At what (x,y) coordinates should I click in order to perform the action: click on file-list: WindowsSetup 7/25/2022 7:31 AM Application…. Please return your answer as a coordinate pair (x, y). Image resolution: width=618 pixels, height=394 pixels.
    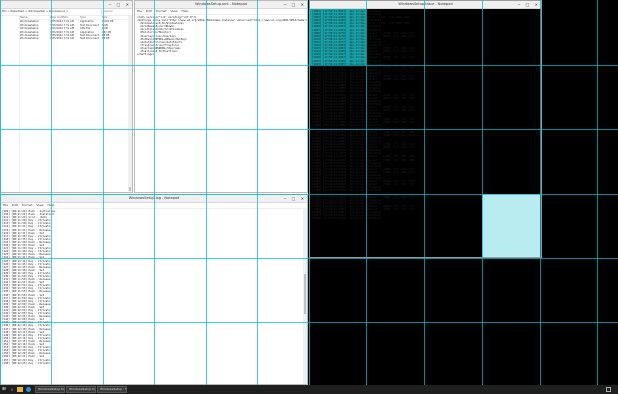
    Looking at the image, I should click on (76, 30).